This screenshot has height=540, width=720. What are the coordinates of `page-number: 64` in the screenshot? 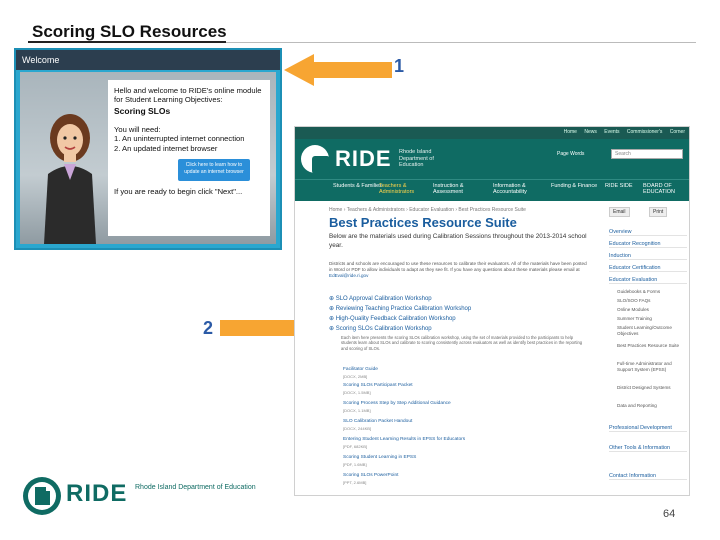 It's located at (669, 514).